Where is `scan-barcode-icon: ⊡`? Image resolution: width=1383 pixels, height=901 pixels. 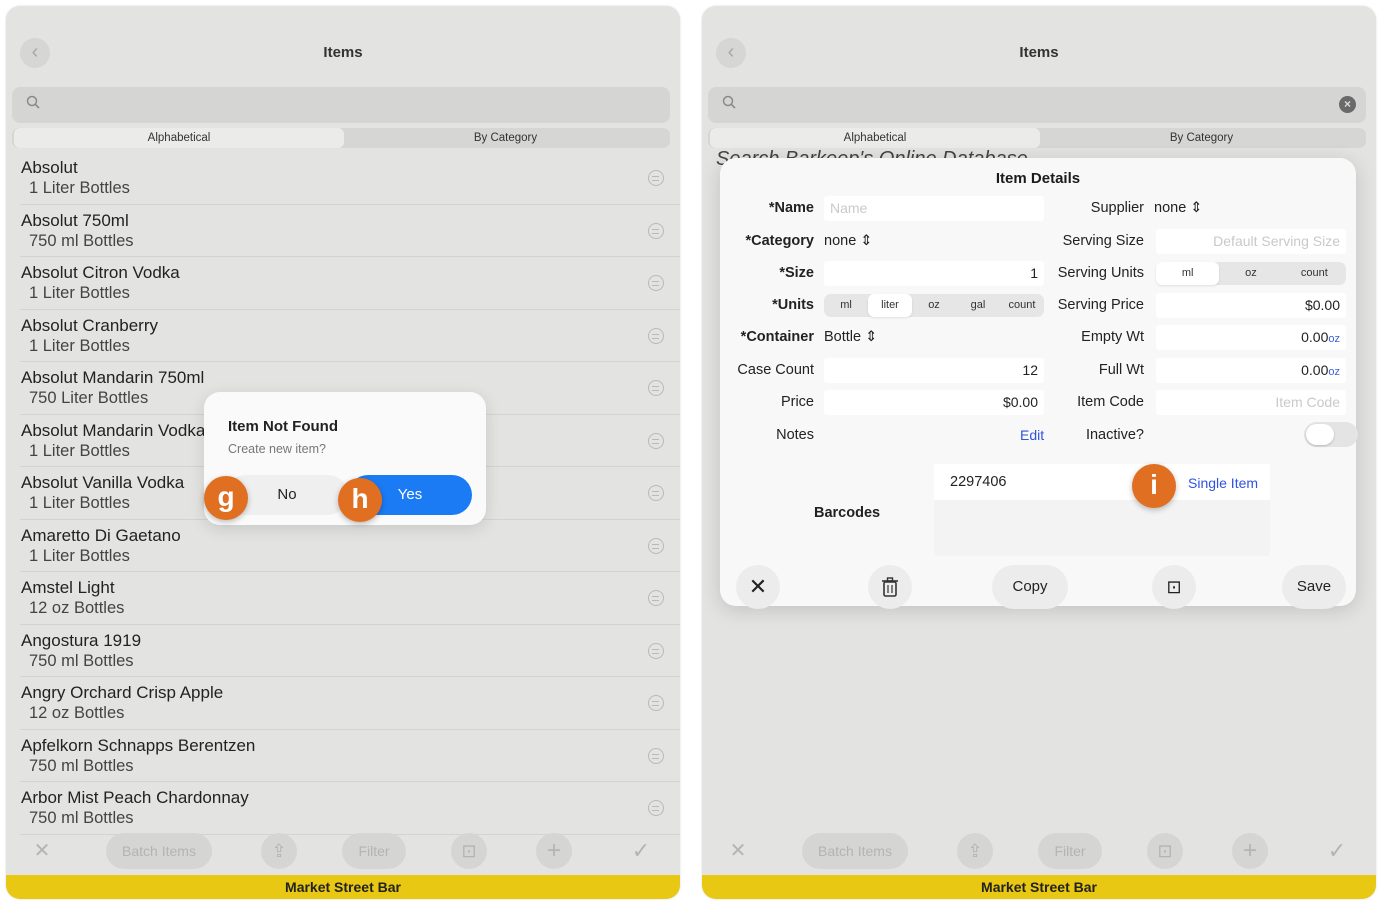
scan-barcode-icon: ⊡ is located at coordinates (1174, 587).